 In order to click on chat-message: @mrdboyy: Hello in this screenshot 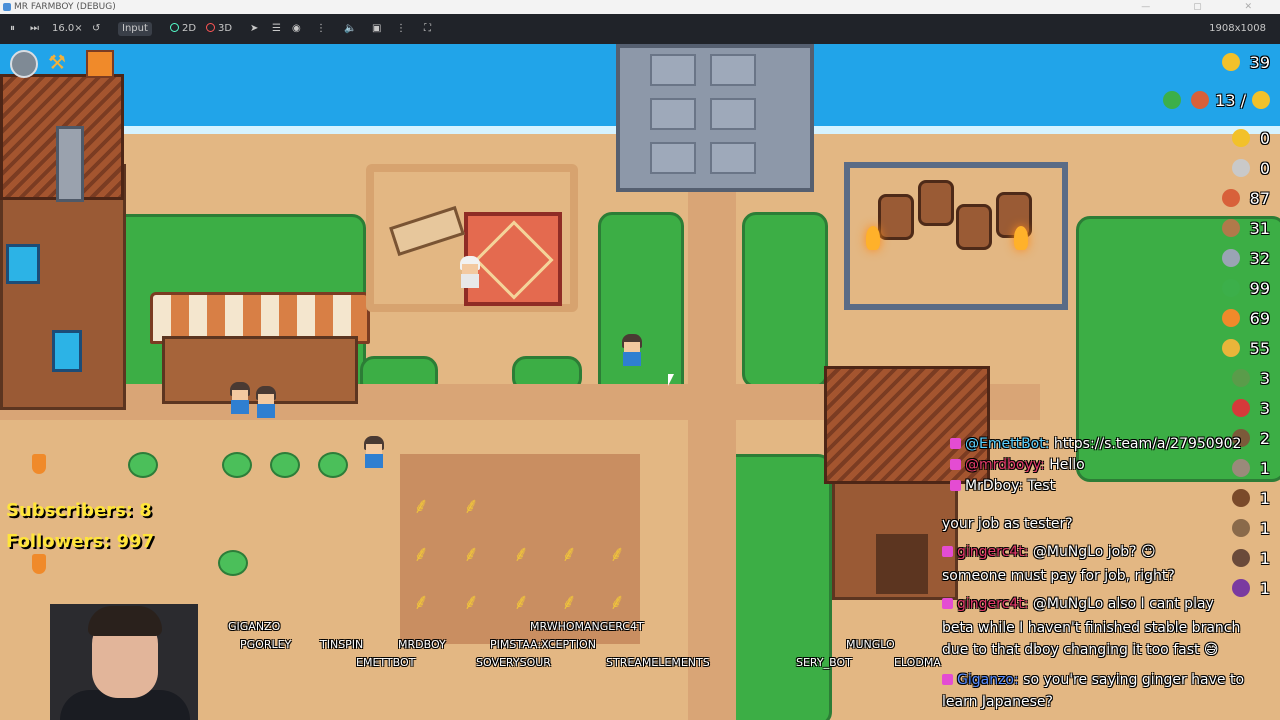, I will do `click(1017, 465)`.